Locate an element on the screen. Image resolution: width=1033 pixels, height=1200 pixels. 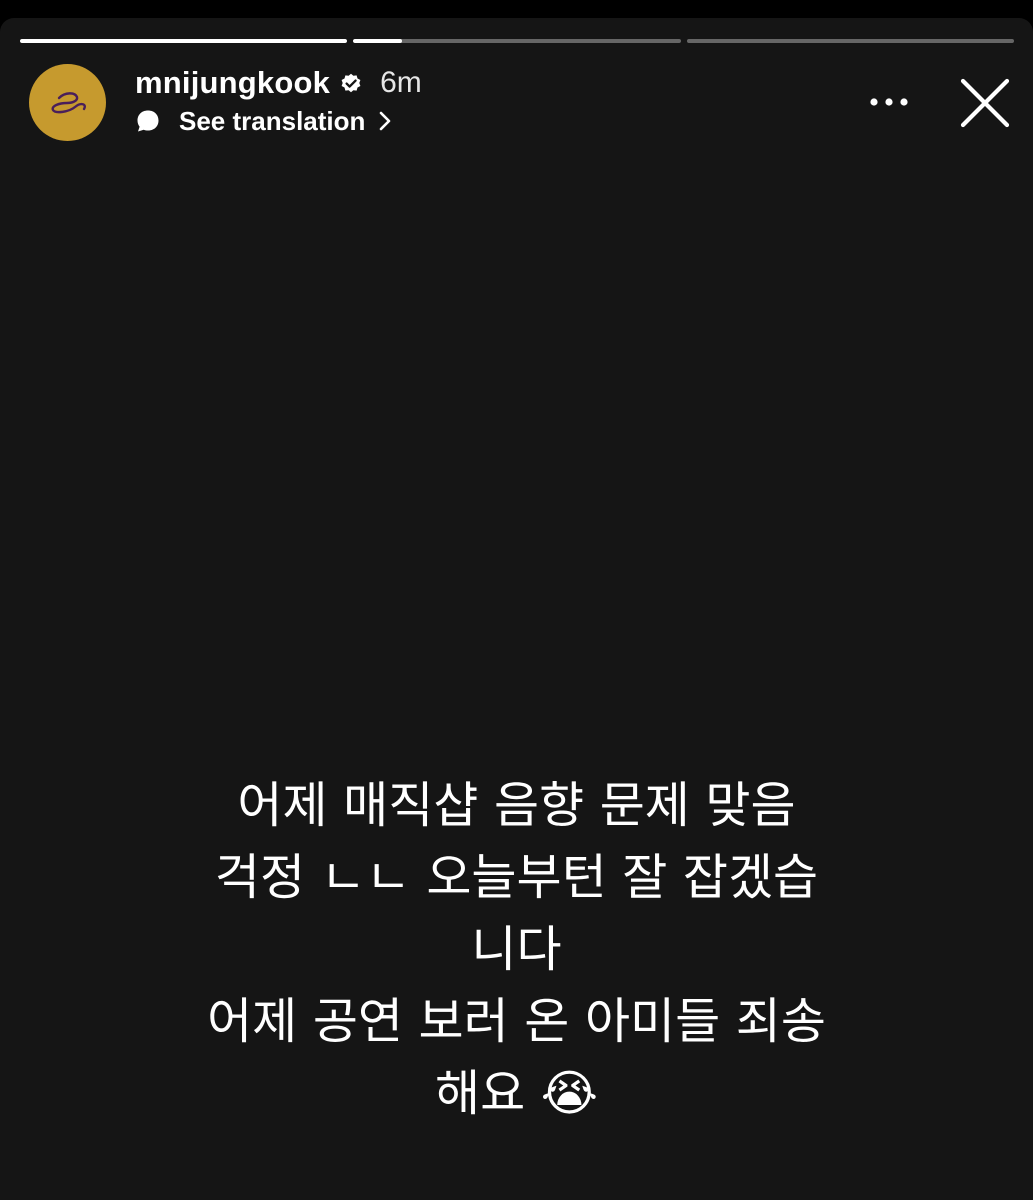
caption-line-1: 어제 매직샵 음향 문제 맞음 is located at coordinates (516, 805).